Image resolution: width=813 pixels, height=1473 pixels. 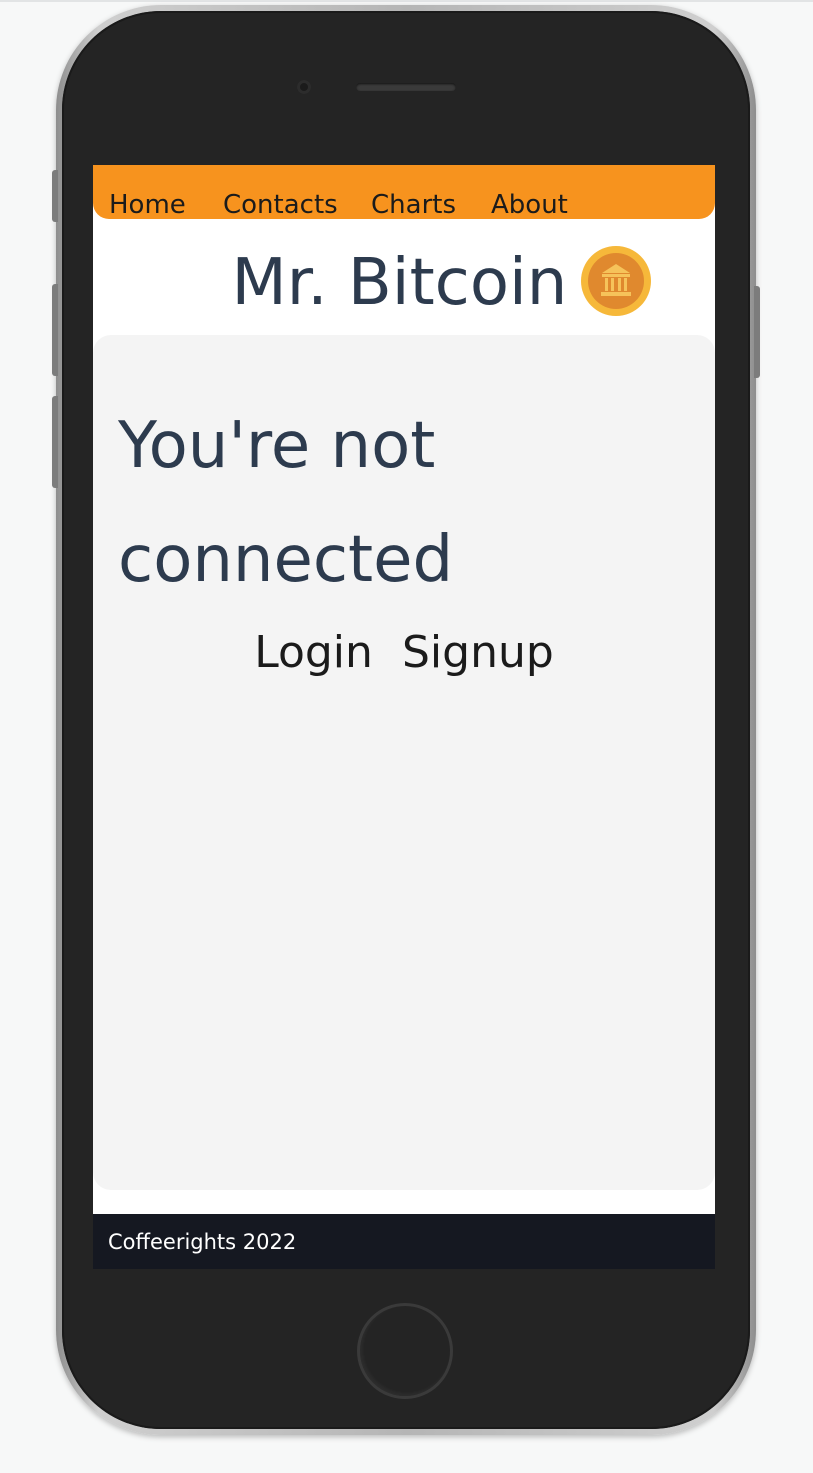 What do you see at coordinates (413, 205) in the screenshot?
I see `nav-charts-link: Charts` at bounding box center [413, 205].